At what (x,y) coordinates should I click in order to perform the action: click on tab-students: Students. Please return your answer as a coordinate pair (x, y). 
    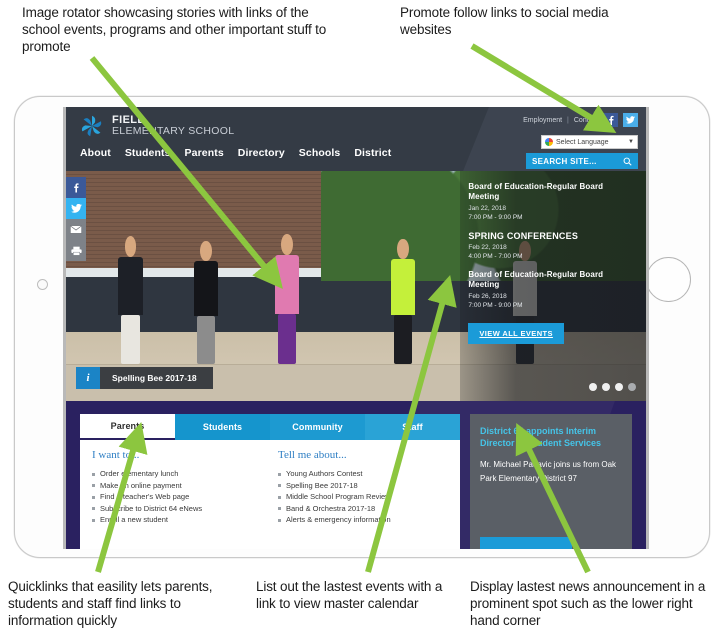
    Looking at the image, I should click on (222, 427).